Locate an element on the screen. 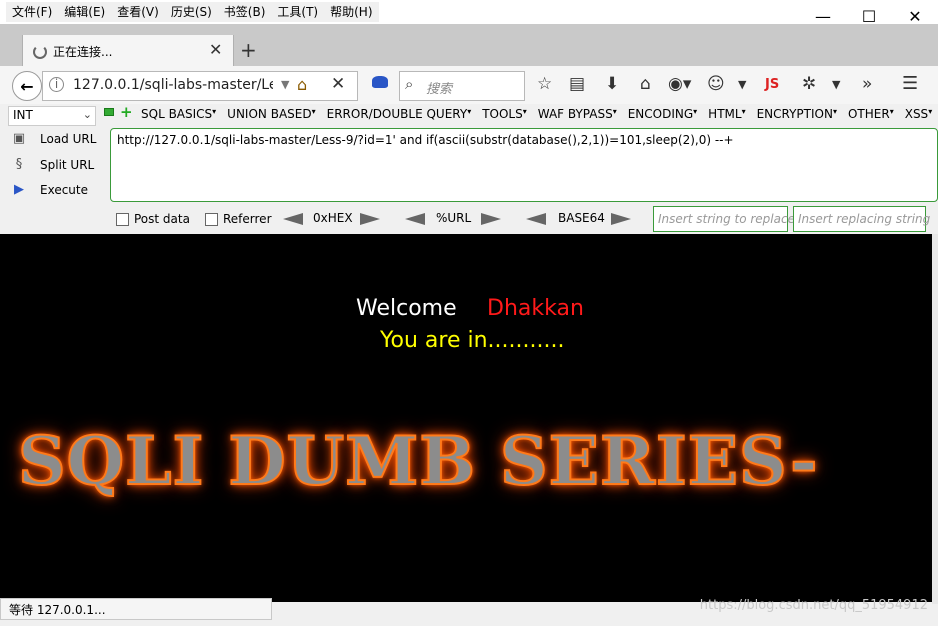  chevron-down-icon: ⌄ is located at coordinates (87, 114).